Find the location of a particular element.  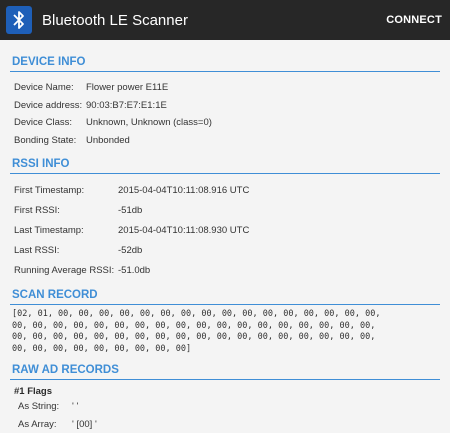

row-label: Device Class: is located at coordinates (43, 123).